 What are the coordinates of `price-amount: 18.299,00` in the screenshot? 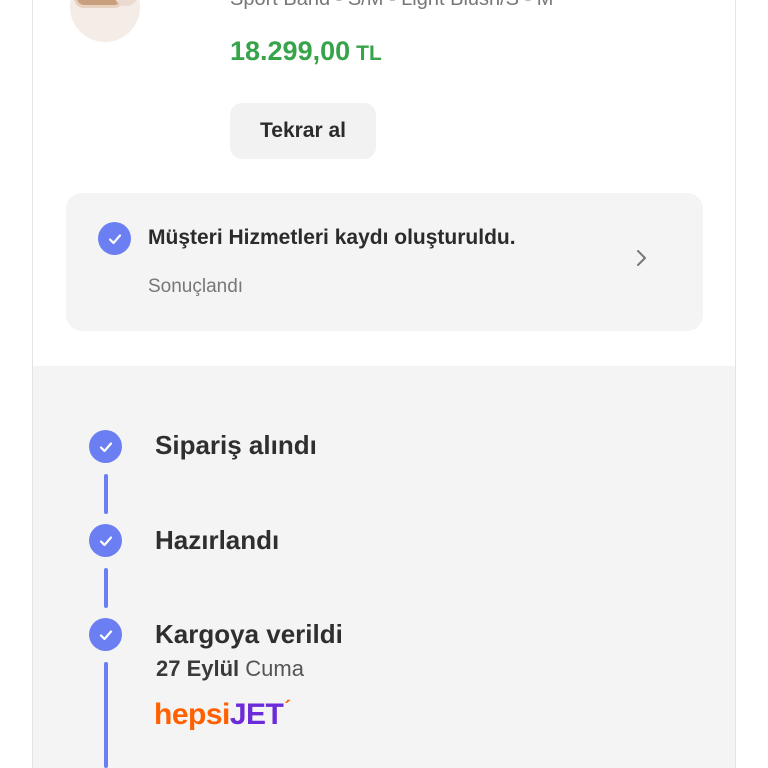 It's located at (290, 51).